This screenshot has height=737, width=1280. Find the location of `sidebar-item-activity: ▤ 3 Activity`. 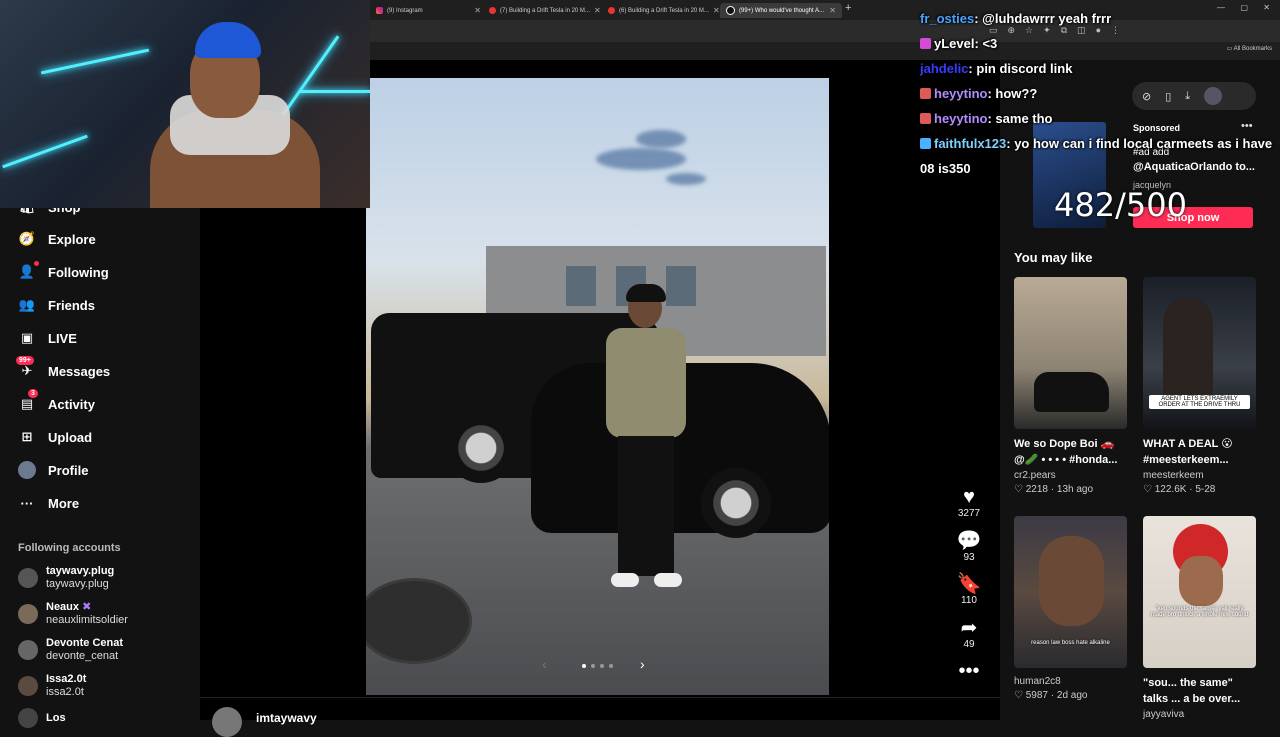

sidebar-item-activity: ▤ 3 Activity is located at coordinates (56, 402).